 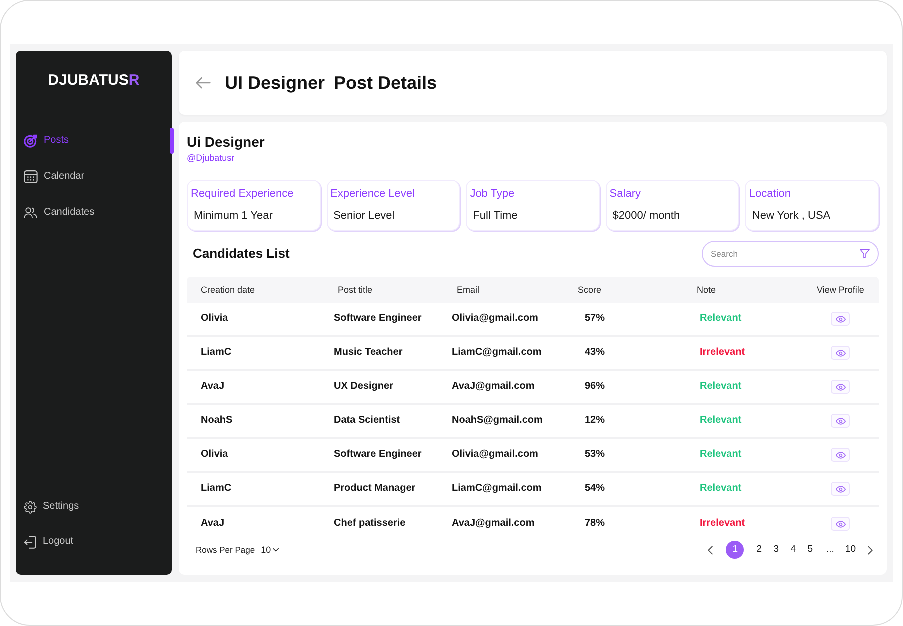 I want to click on detail-label: Salary, so click(x=625, y=194).